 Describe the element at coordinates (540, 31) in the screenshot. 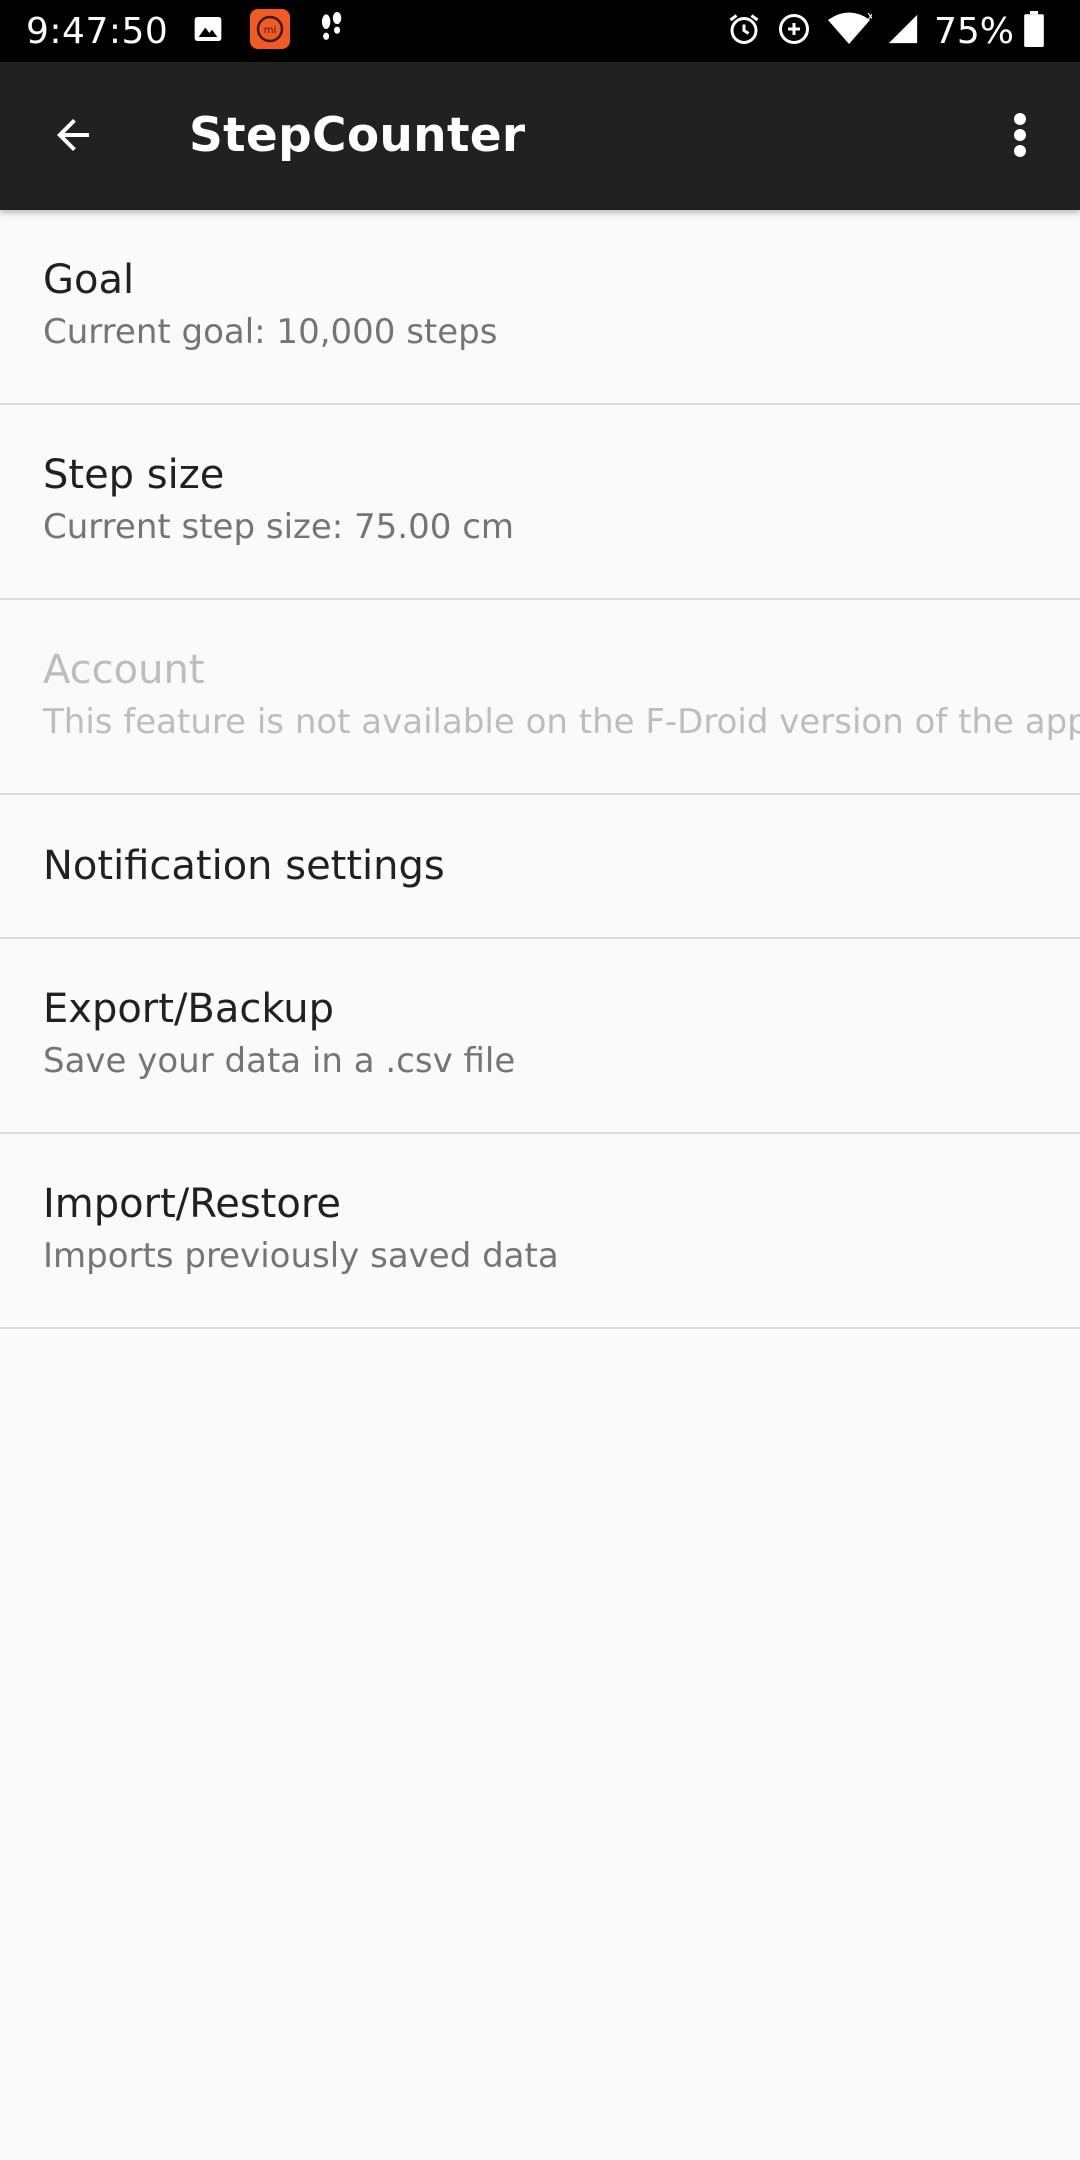

I see `status-bar: 9:47:50 mi x 75%` at that location.